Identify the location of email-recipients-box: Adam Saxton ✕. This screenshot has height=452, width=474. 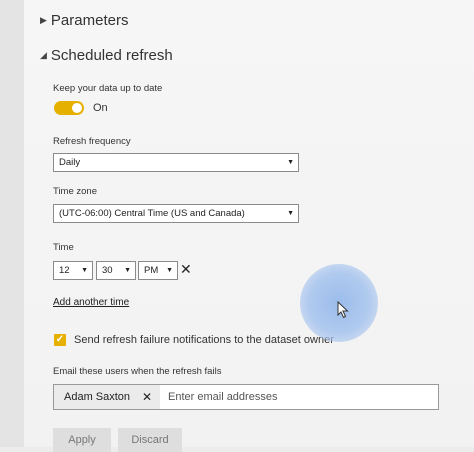
(246, 397).